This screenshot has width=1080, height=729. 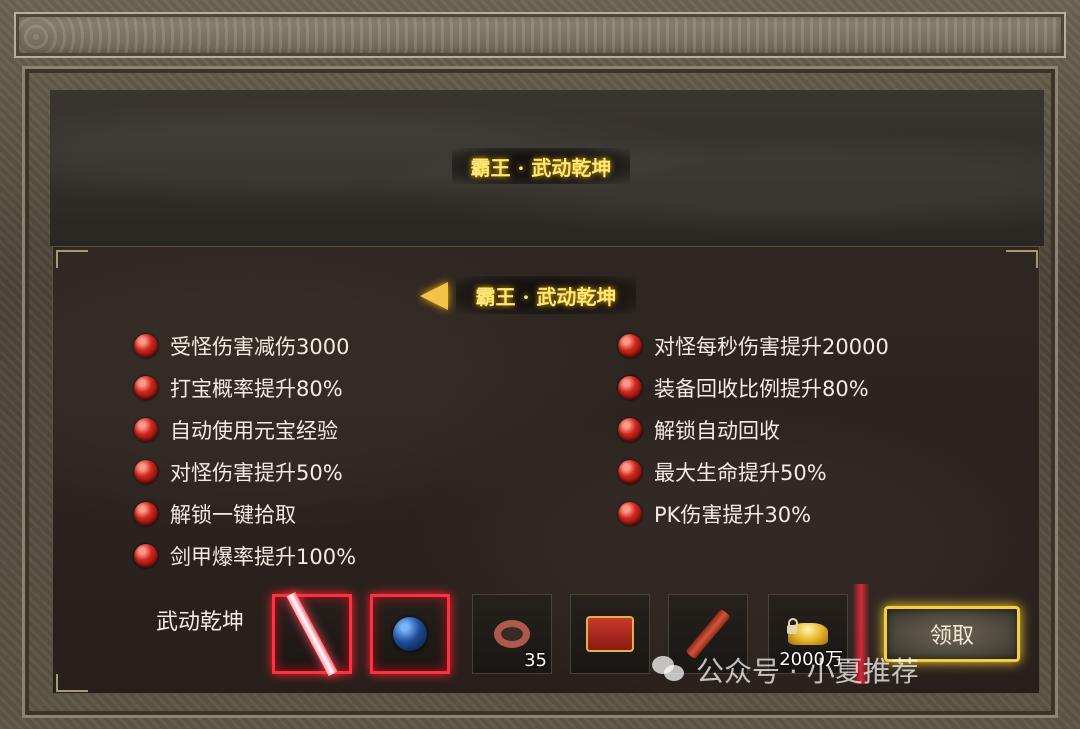 What do you see at coordinates (807, 671) in the screenshot?
I see `watermark-text: 公众号 · 小夏推荐` at bounding box center [807, 671].